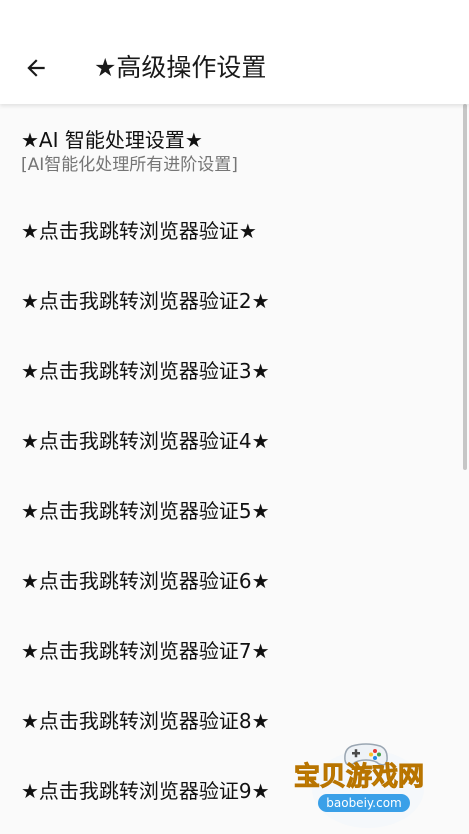 This screenshot has height=834, width=469. Describe the element at coordinates (145, 371) in the screenshot. I see `setting-item-title: ★点击我跳转浏览器验证3★` at that location.